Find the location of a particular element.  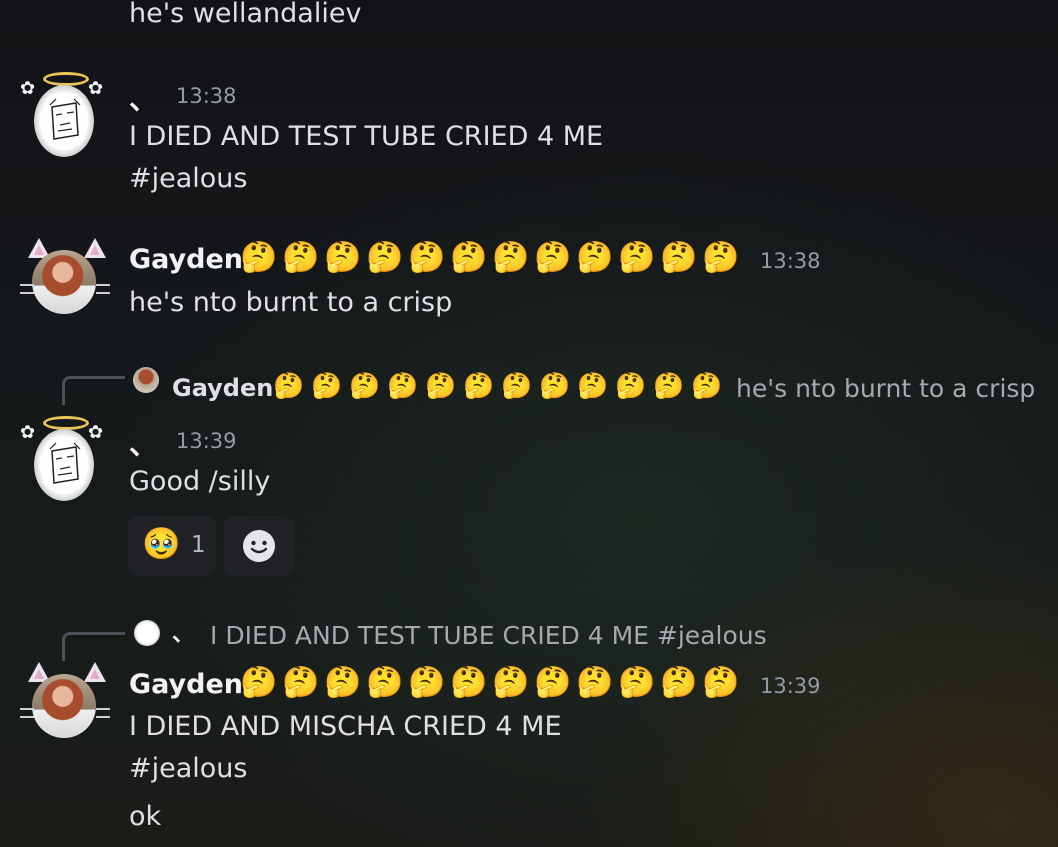

add-reaction-button is located at coordinates (259, 546).